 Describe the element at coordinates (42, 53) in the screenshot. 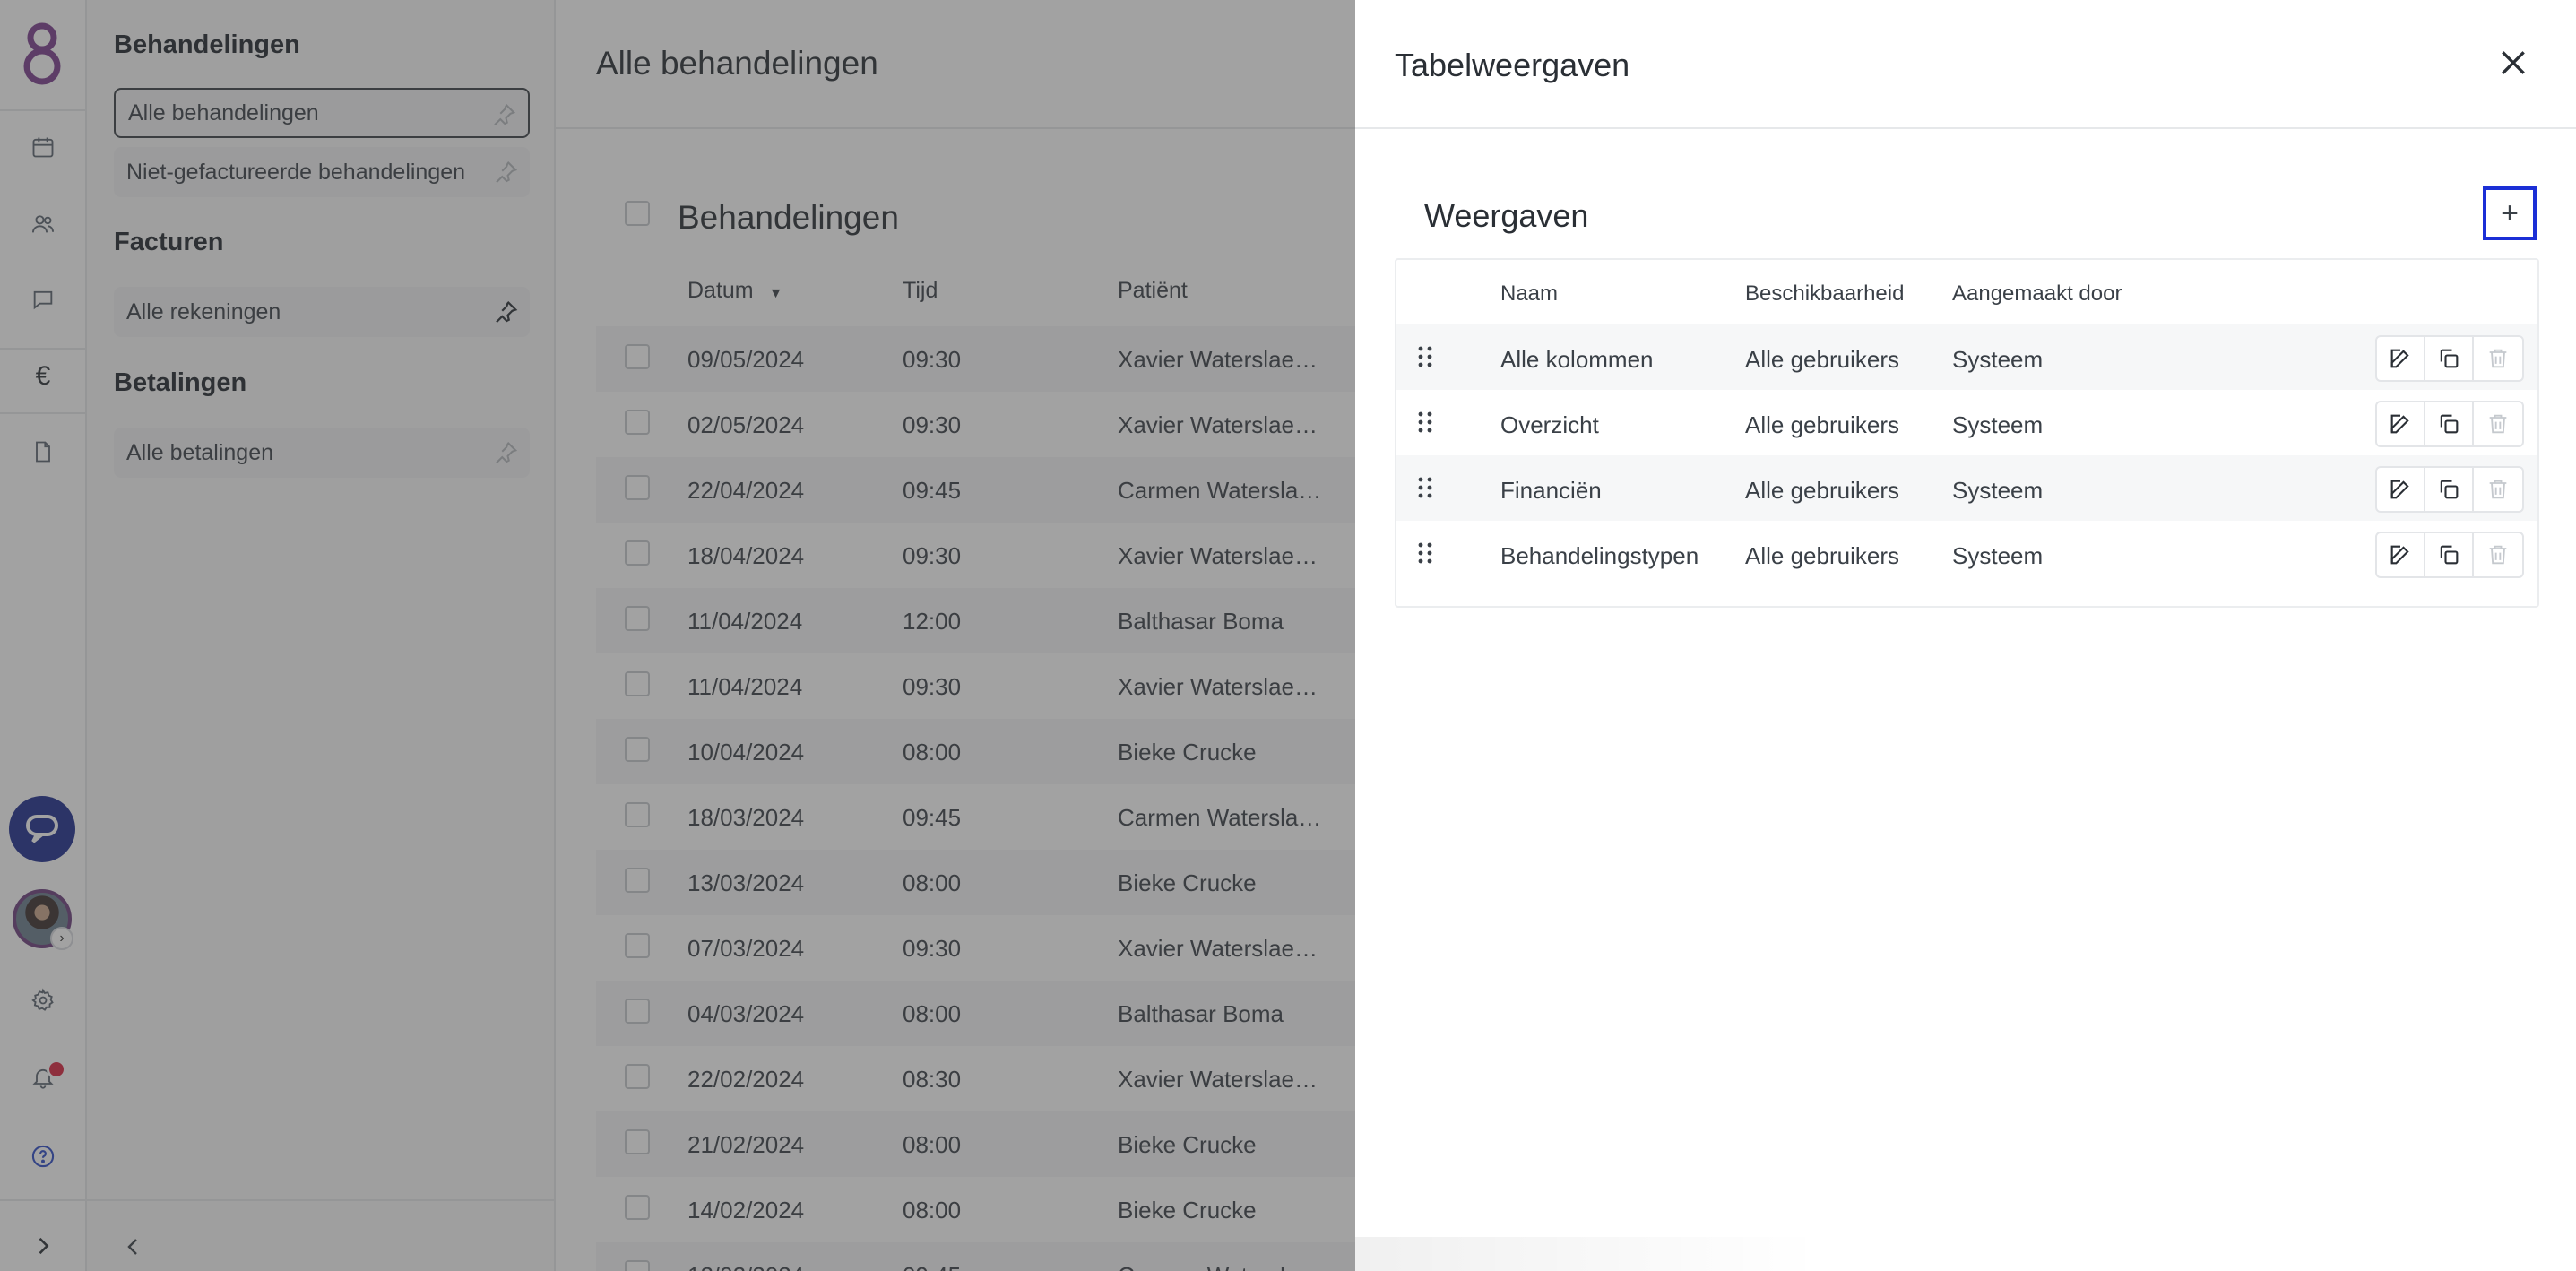

I see `app-logo` at that location.